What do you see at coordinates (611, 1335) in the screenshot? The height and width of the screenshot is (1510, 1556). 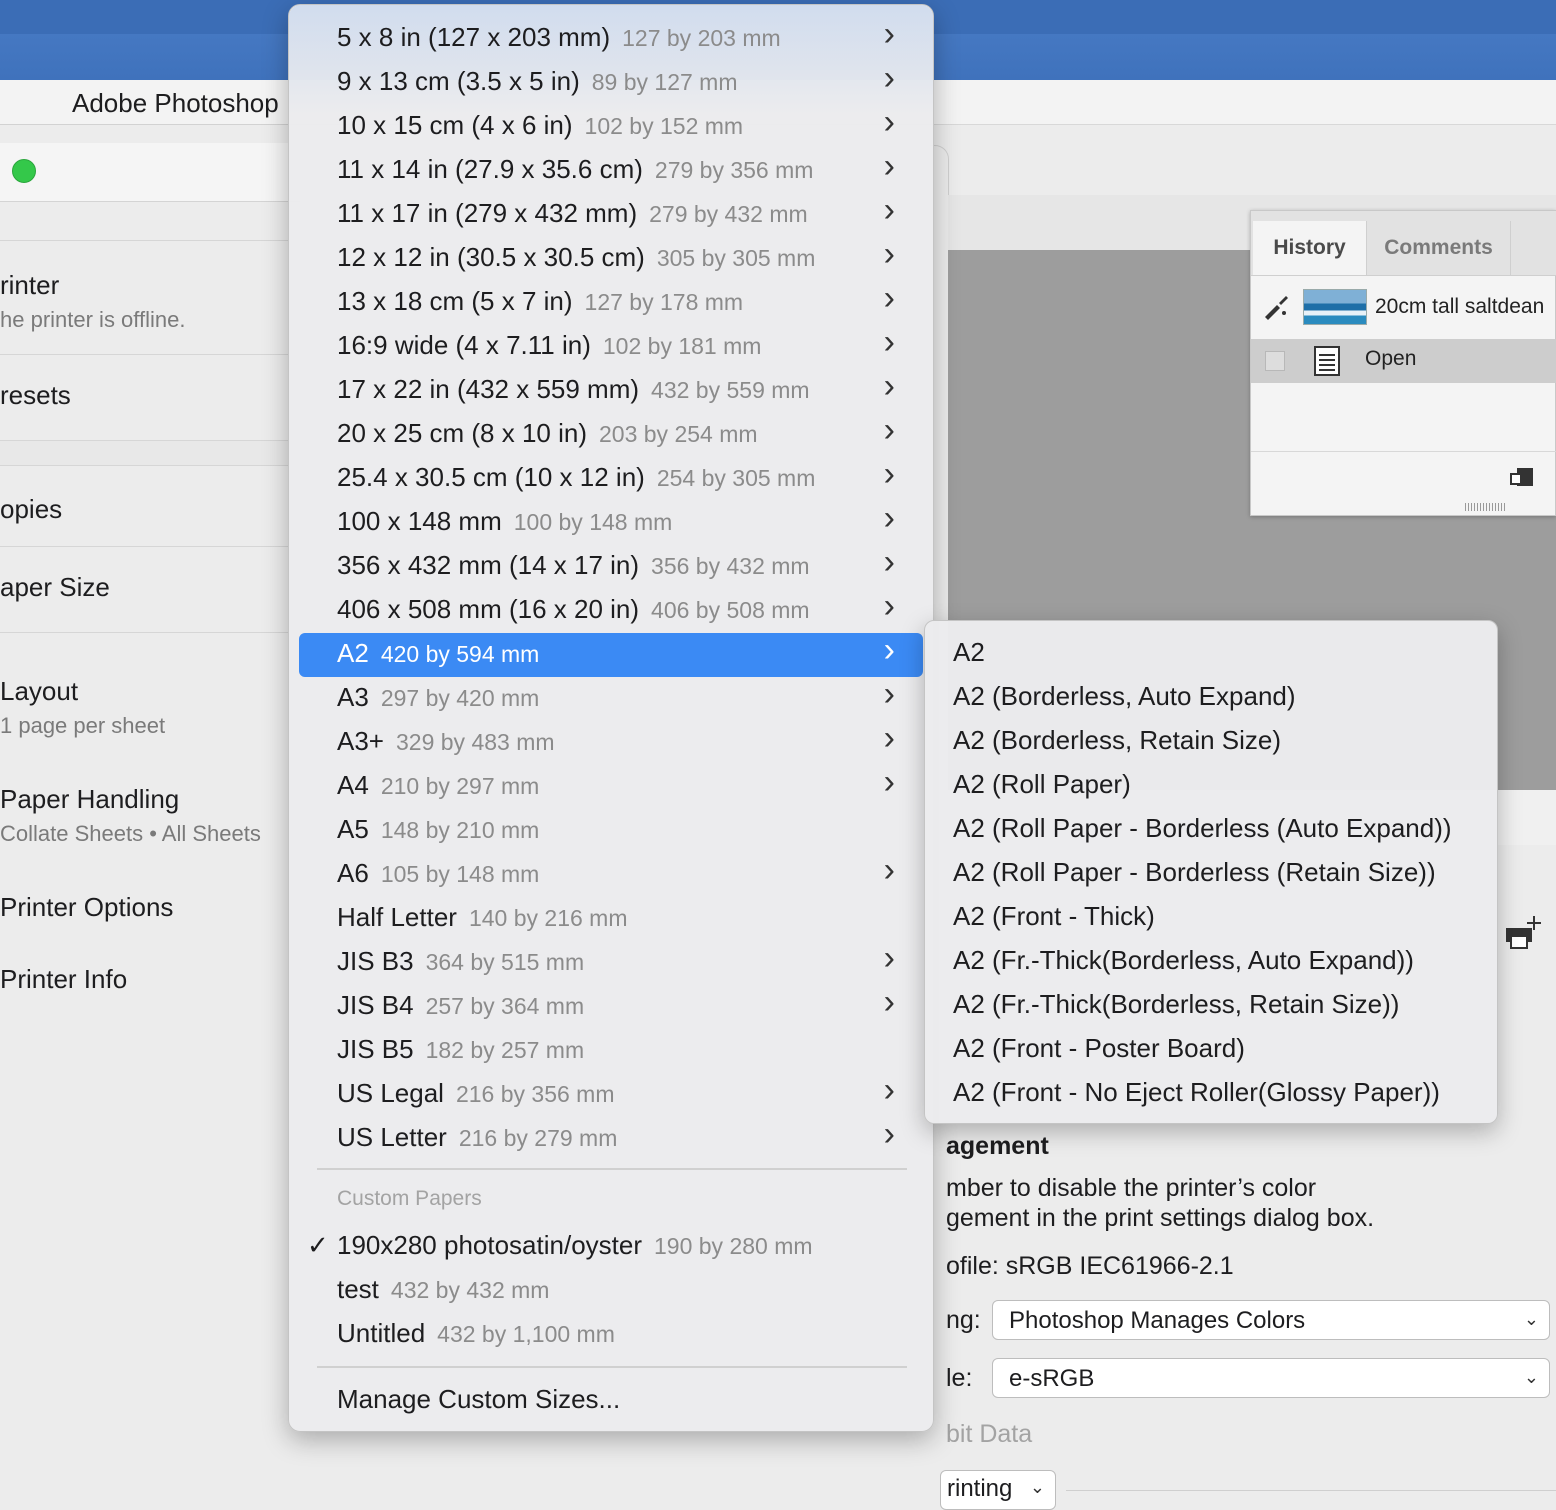 I see `custom-paper-item: Untitled 432 by 1,100 mm` at bounding box center [611, 1335].